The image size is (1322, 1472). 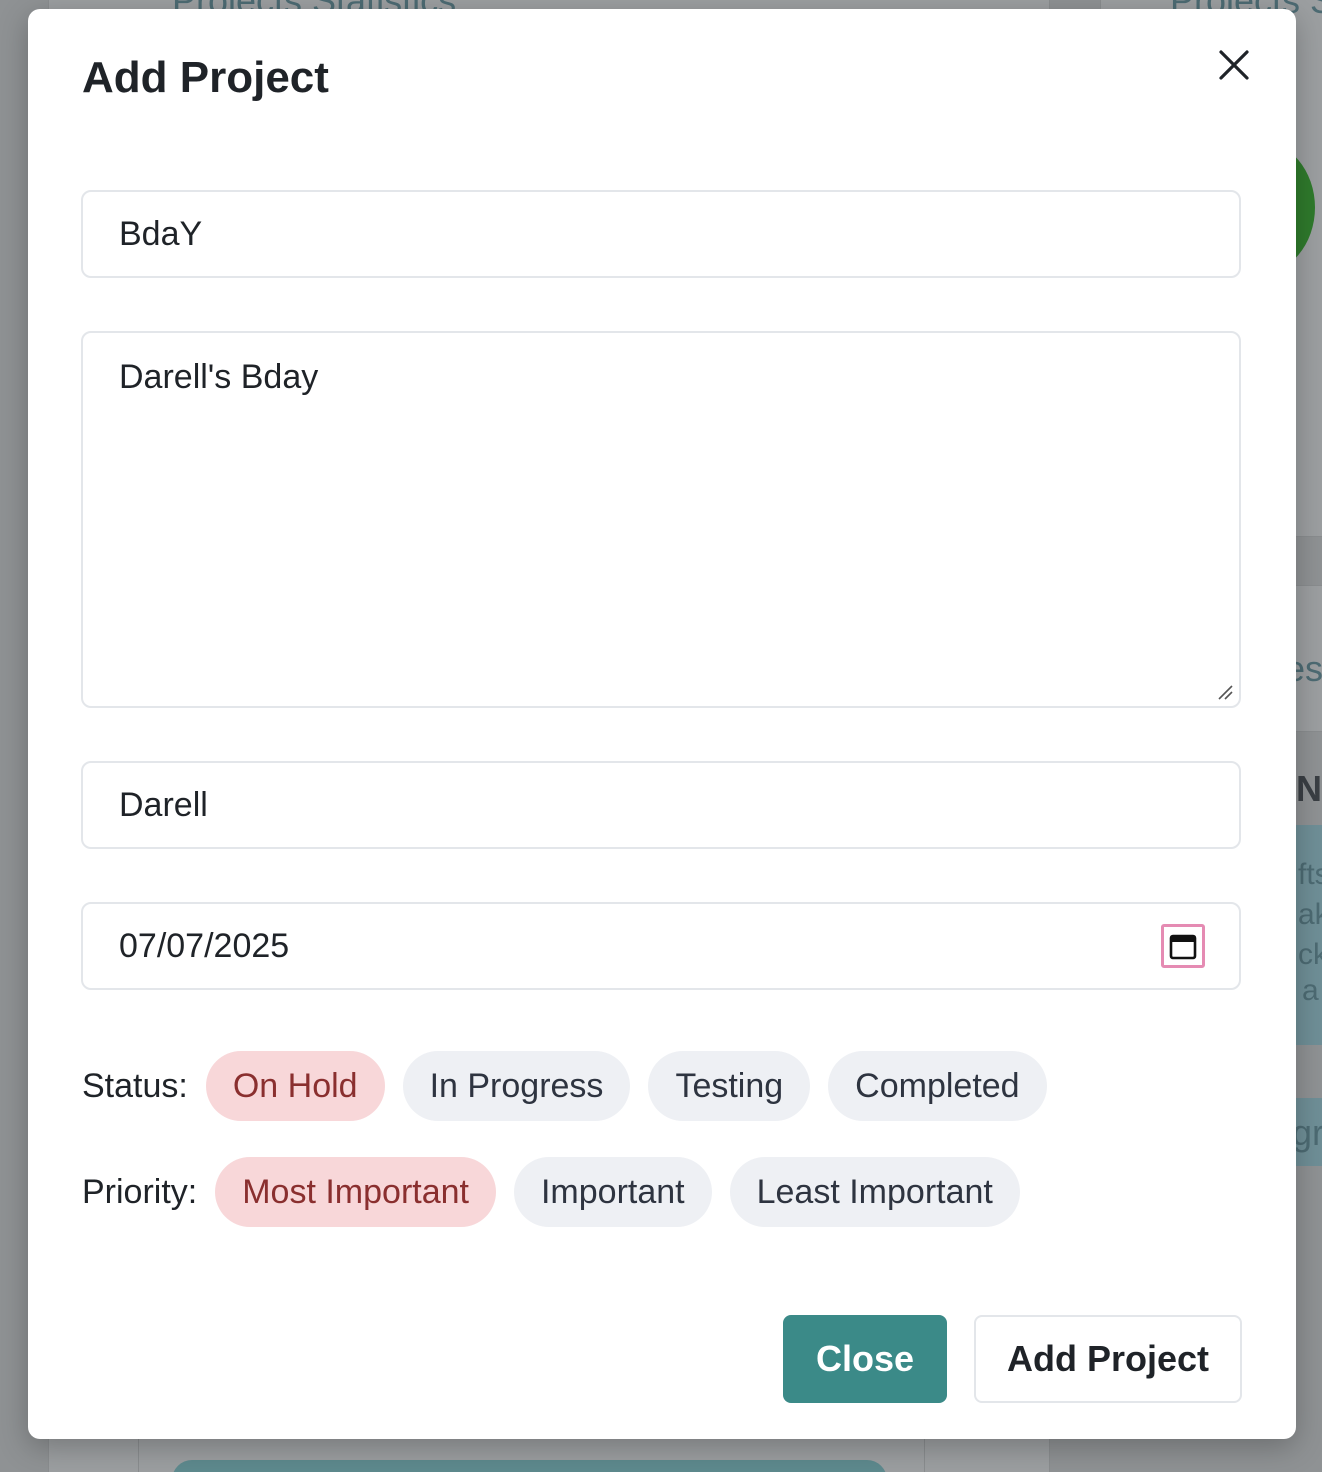 I want to click on background-fragment: N, so click(x=1309, y=788).